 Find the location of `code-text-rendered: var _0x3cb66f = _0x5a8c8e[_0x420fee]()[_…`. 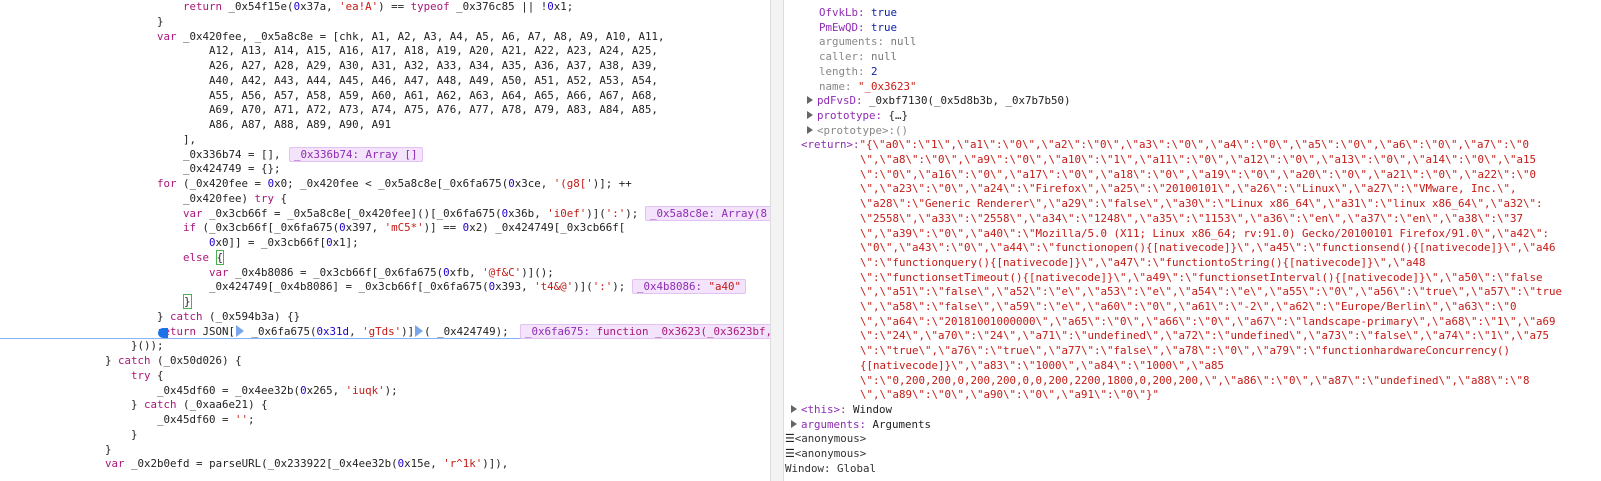

code-text-rendered: var _0x3cb66f = _0x5a8c8e[_0x420fee]()[_… is located at coordinates (411, 213).